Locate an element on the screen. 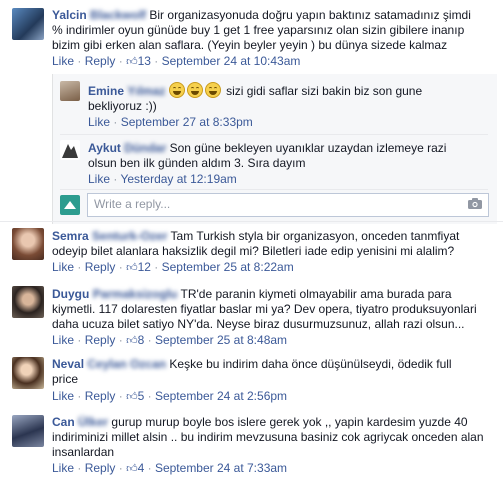  reply-field is located at coordinates (288, 205).